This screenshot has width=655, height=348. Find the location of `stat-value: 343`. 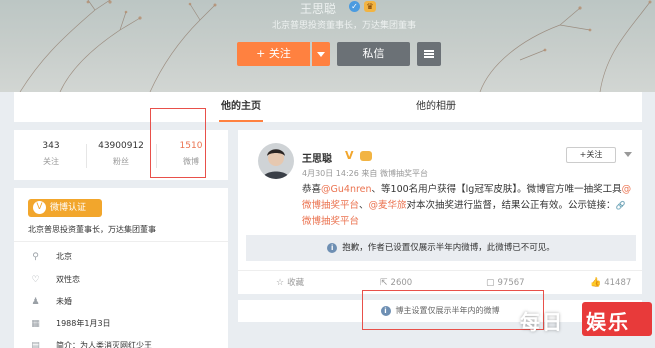

stat-value: 343 is located at coordinates (51, 146).